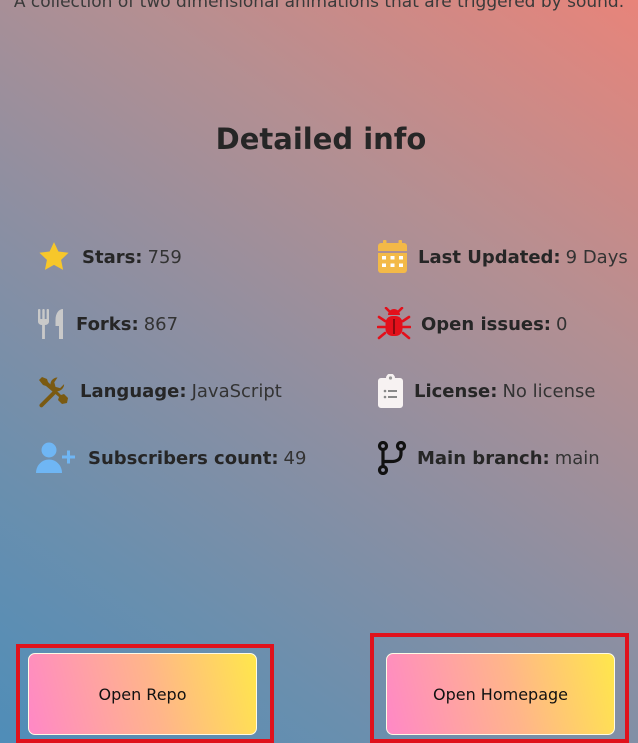 The height and width of the screenshot is (743, 638). What do you see at coordinates (392, 257) in the screenshot?
I see `calendar-icon` at bounding box center [392, 257].